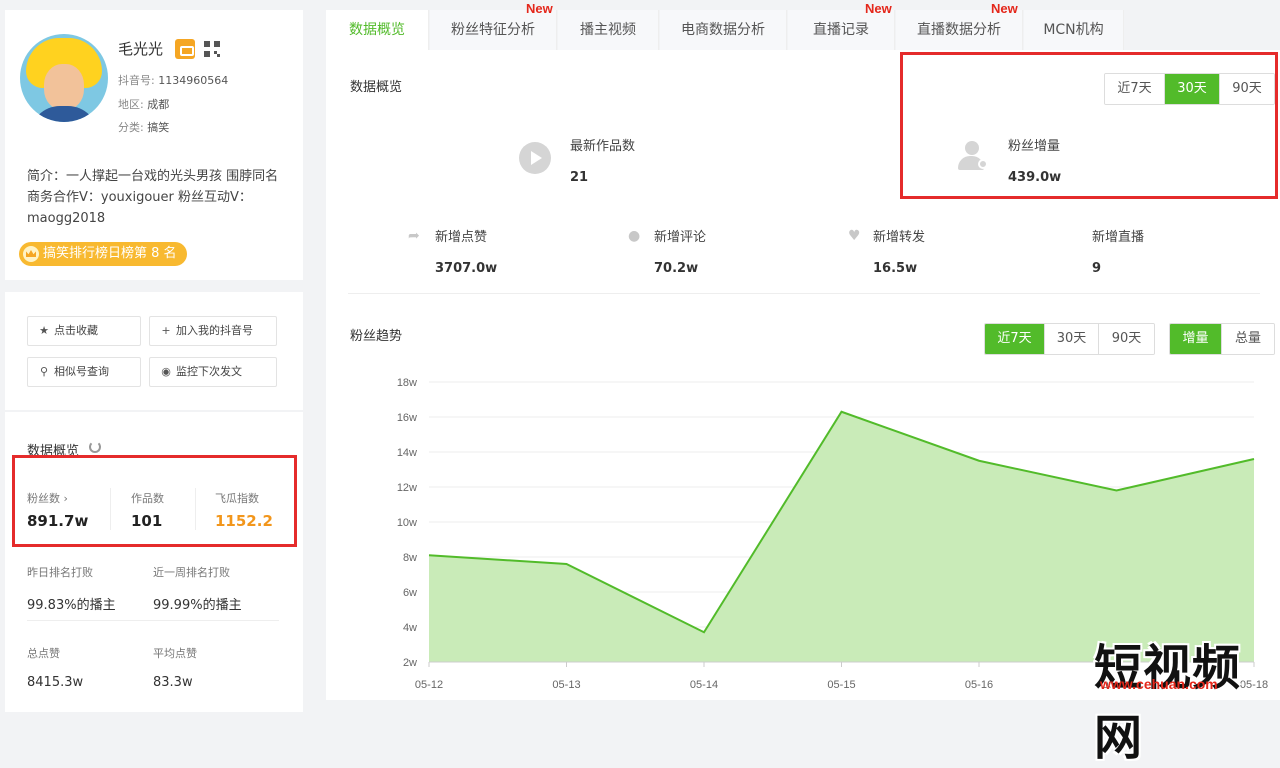 The width and height of the screenshot is (1280, 768). Describe the element at coordinates (175, 668) in the screenshot. I see `avg-likes: 平均点赞 83.3w` at that location.